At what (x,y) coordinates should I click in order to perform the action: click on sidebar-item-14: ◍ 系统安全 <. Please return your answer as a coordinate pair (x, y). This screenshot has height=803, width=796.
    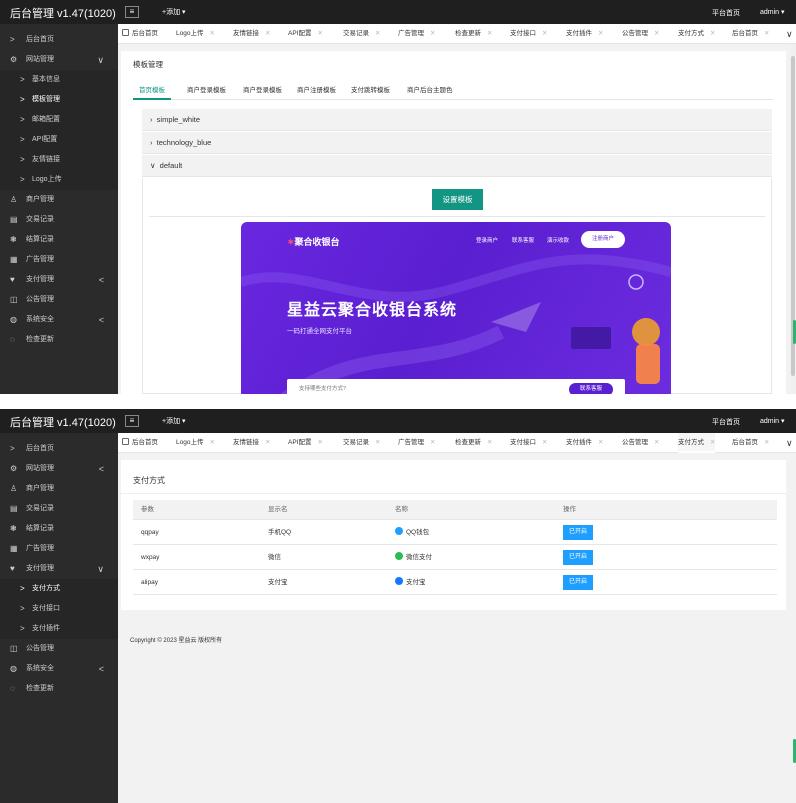
    Looking at the image, I should click on (59, 320).